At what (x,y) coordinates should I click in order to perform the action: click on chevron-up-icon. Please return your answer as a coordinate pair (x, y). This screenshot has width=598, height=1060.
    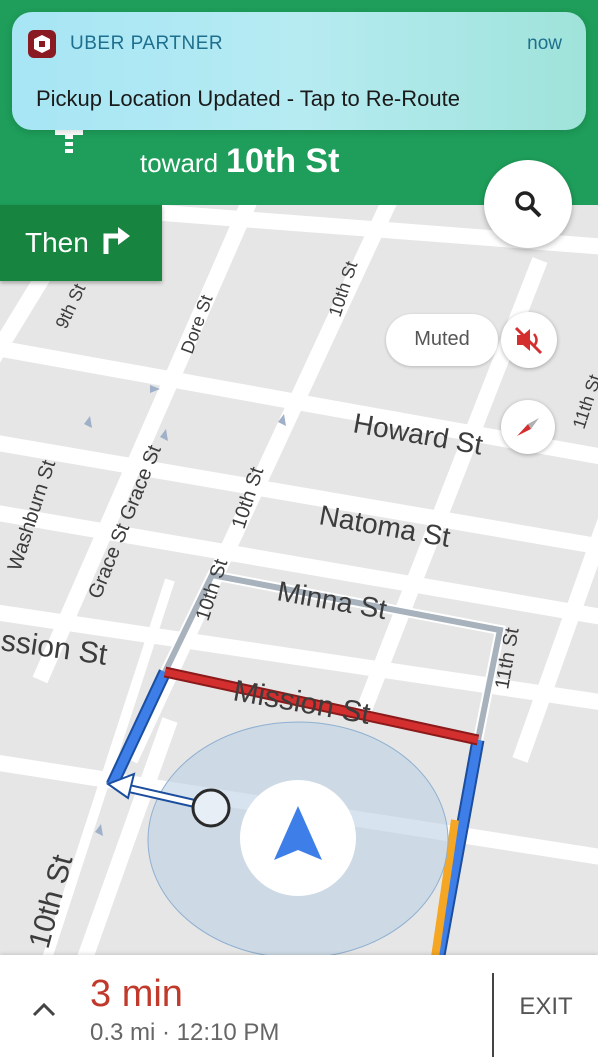
    Looking at the image, I should click on (44, 1011).